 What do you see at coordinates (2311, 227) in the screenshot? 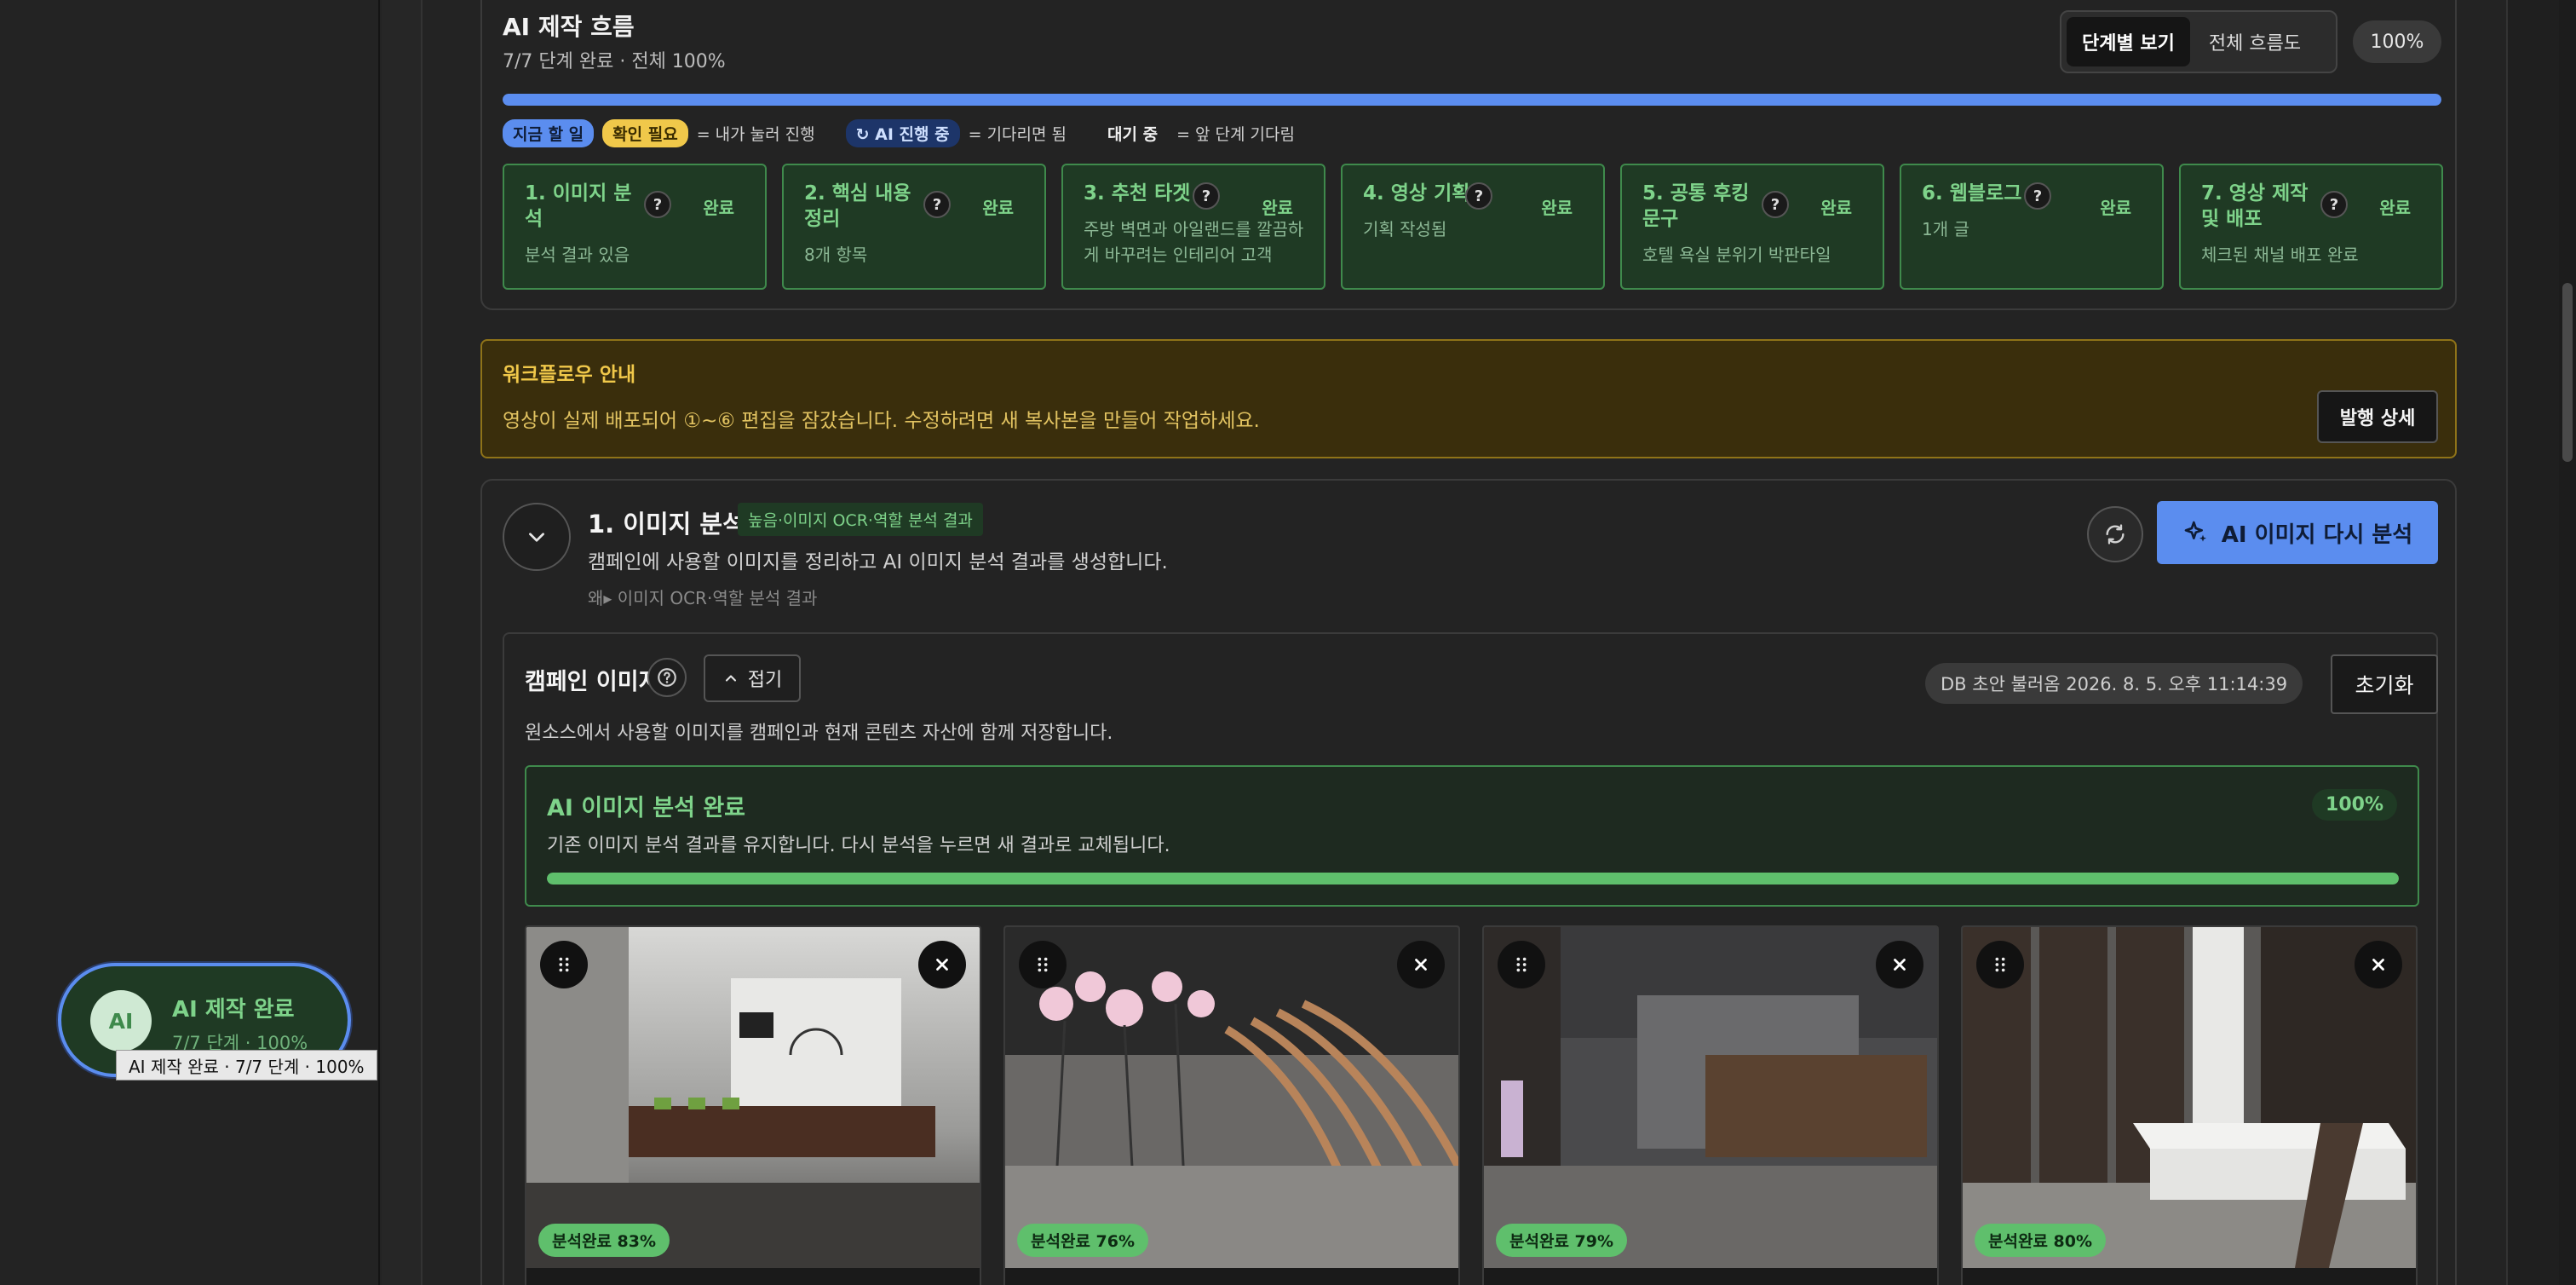
I see `step-card-7: 7. 영상 제작 및 배포 ? 완료 체크된 채널 배포 완료` at bounding box center [2311, 227].